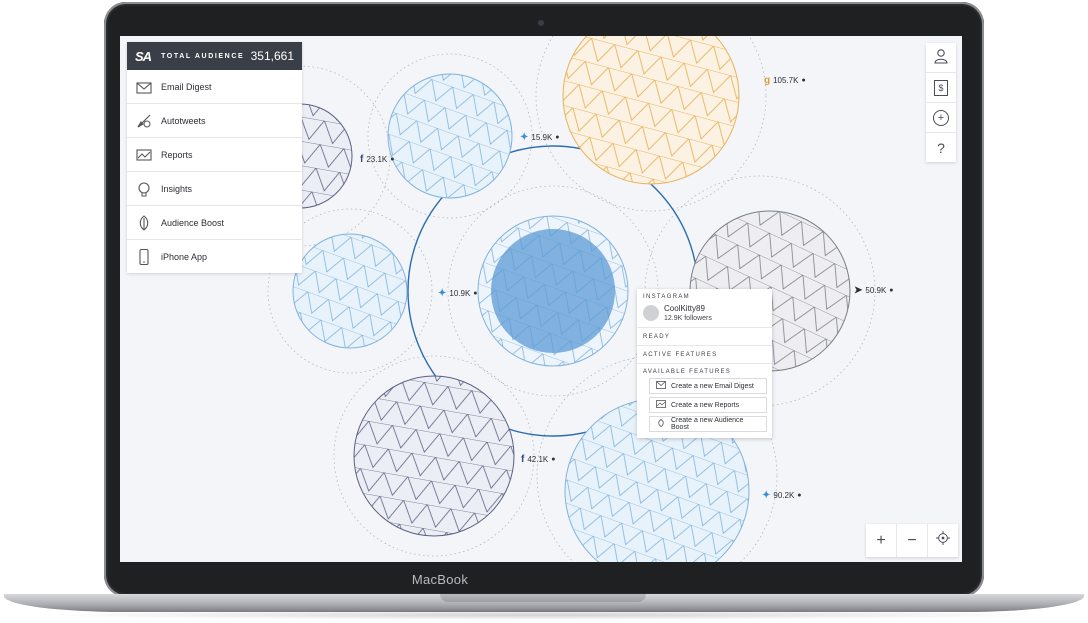  I want to click on create-audience-boost-button: Create a new Audience Boost, so click(708, 424).